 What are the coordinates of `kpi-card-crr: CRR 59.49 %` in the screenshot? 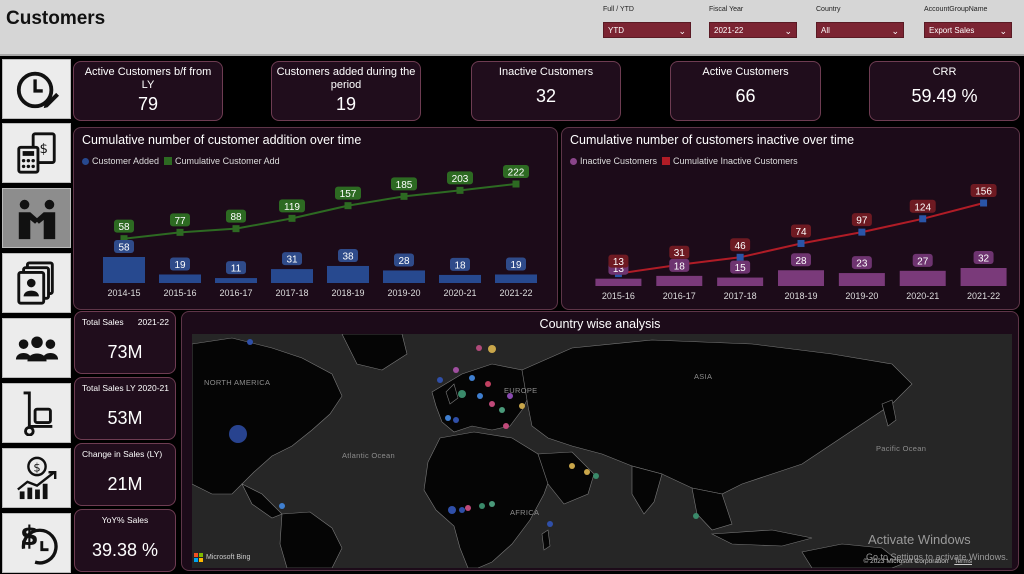 It's located at (944, 91).